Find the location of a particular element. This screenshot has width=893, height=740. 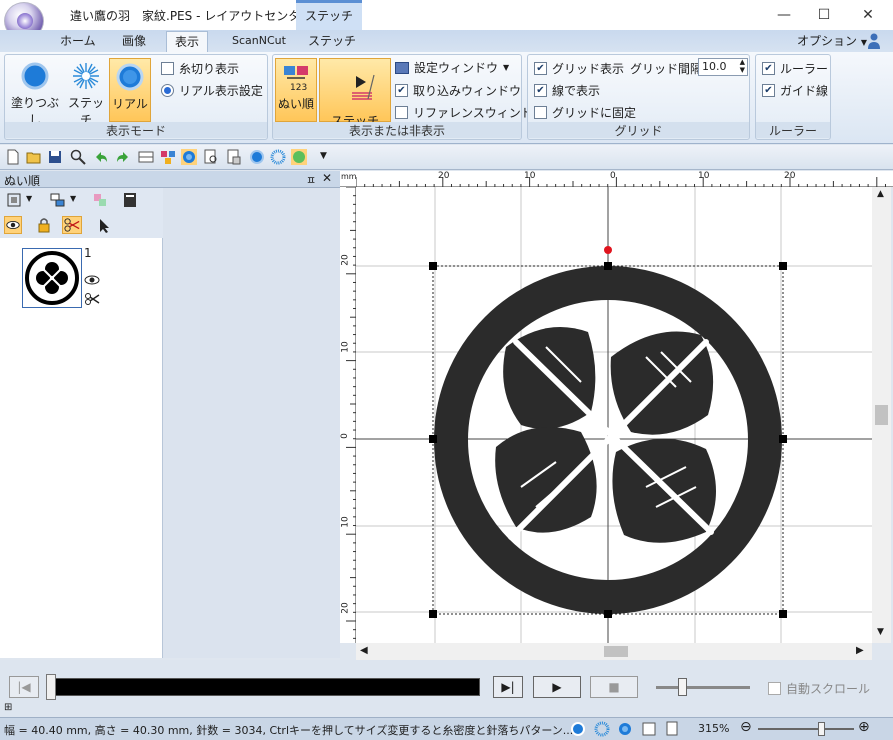

pane-title: ぬい順 is located at coordinates (22, 181).